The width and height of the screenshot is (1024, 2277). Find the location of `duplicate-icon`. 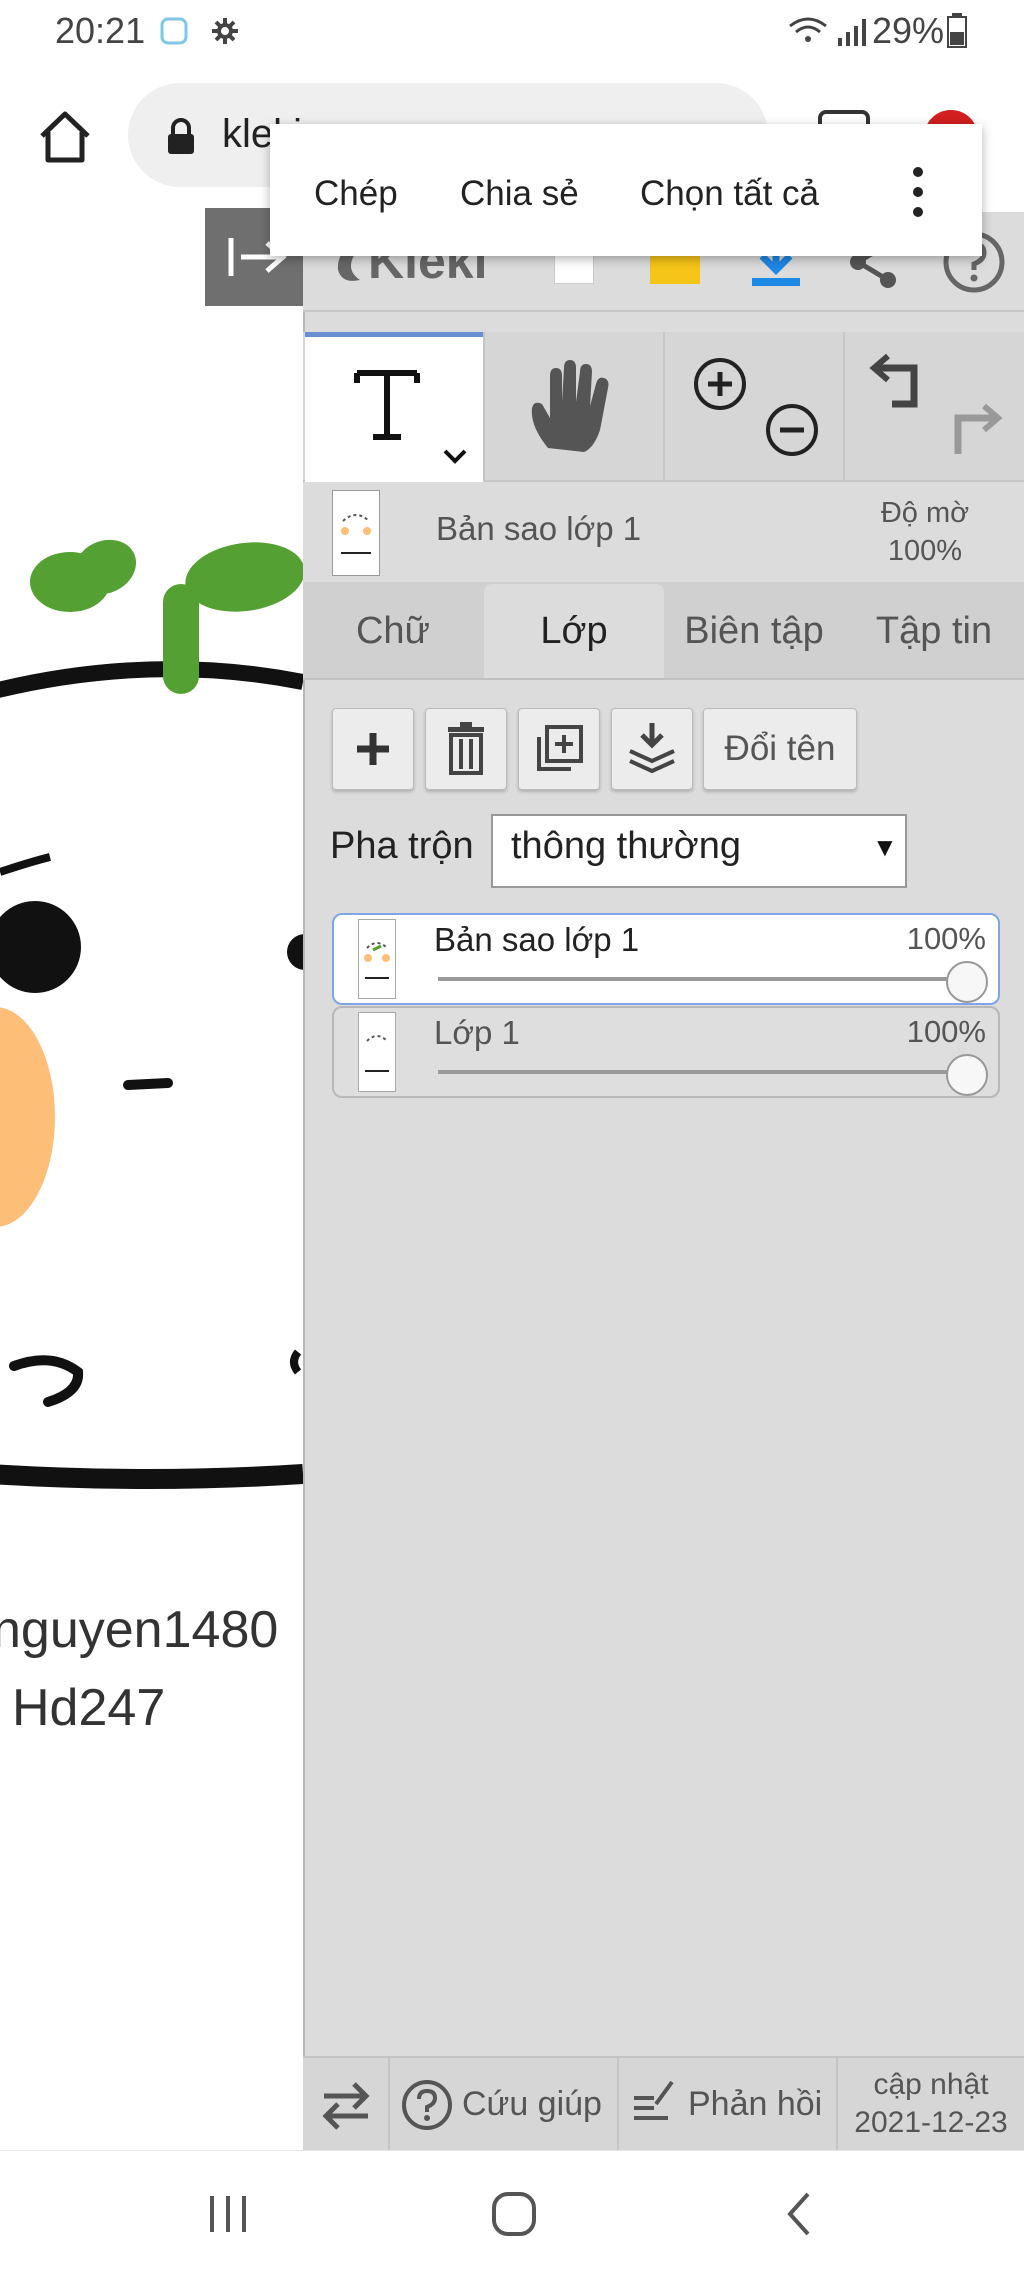

duplicate-icon is located at coordinates (560, 748).